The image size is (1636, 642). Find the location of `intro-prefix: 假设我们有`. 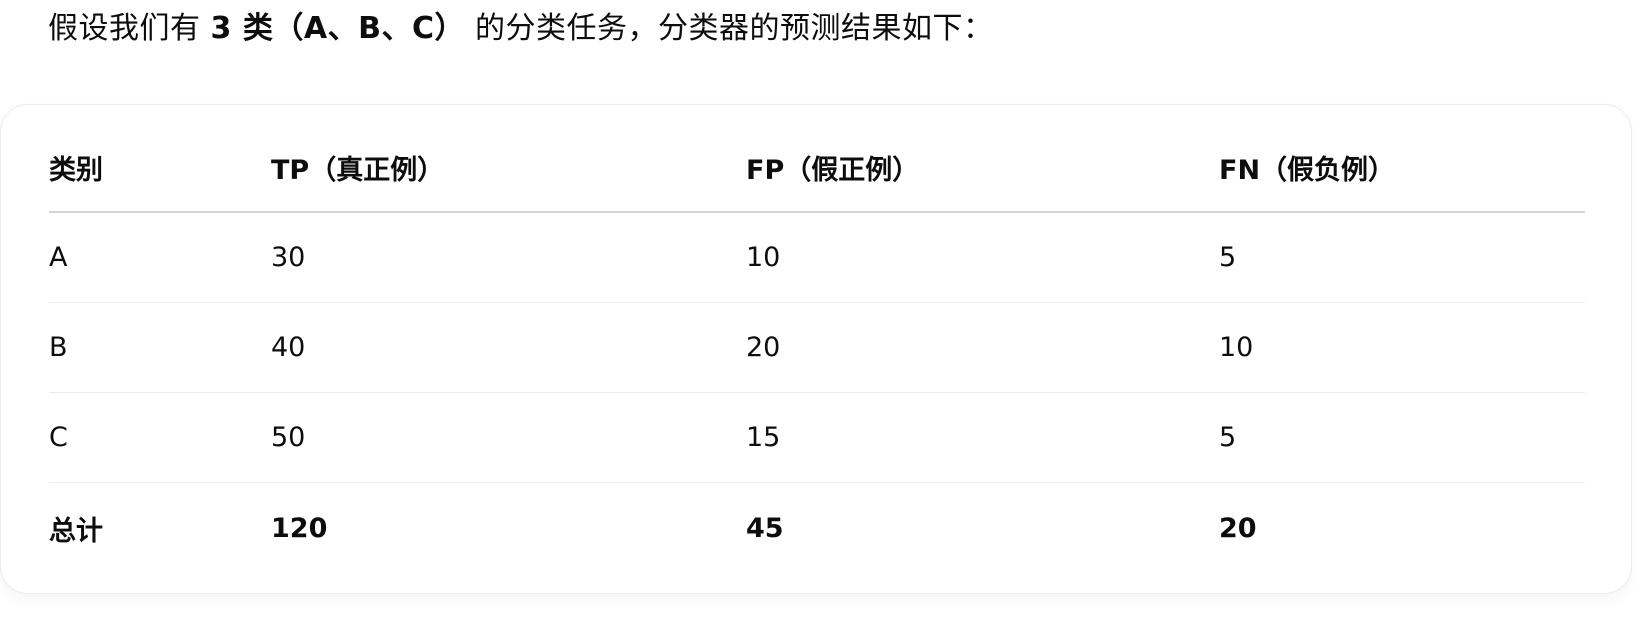

intro-prefix: 假设我们有 is located at coordinates (129, 28).